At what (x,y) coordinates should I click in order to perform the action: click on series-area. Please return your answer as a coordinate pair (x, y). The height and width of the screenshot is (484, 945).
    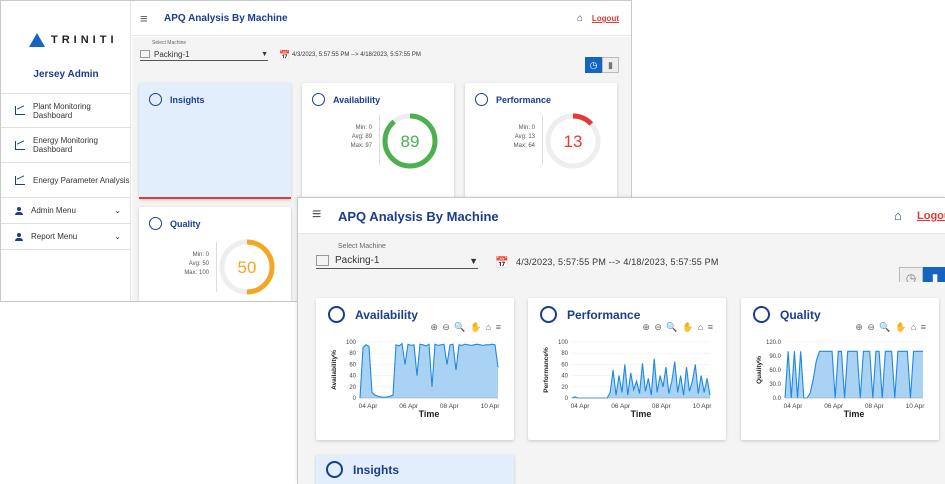
    Looking at the image, I should click on (854, 374).